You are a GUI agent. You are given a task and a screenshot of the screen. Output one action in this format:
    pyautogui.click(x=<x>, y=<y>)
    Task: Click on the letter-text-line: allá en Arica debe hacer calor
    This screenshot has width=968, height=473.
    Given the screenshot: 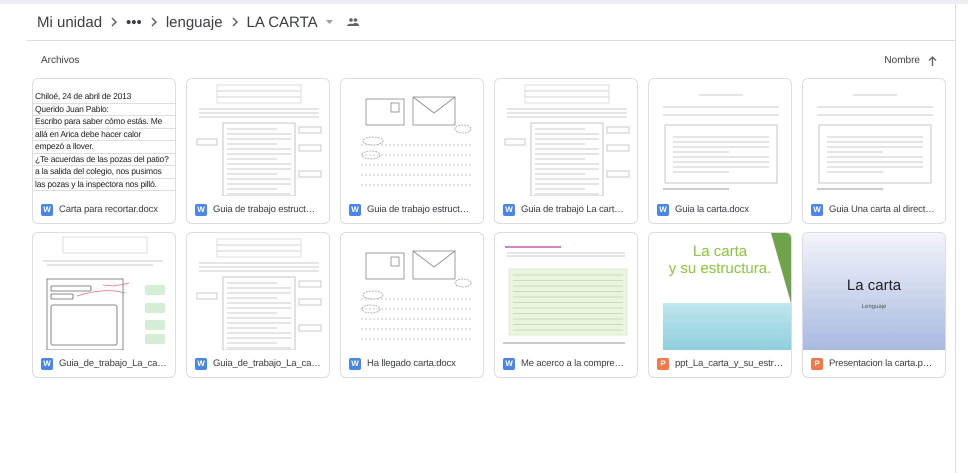 What is the action you would take?
    pyautogui.click(x=104, y=134)
    